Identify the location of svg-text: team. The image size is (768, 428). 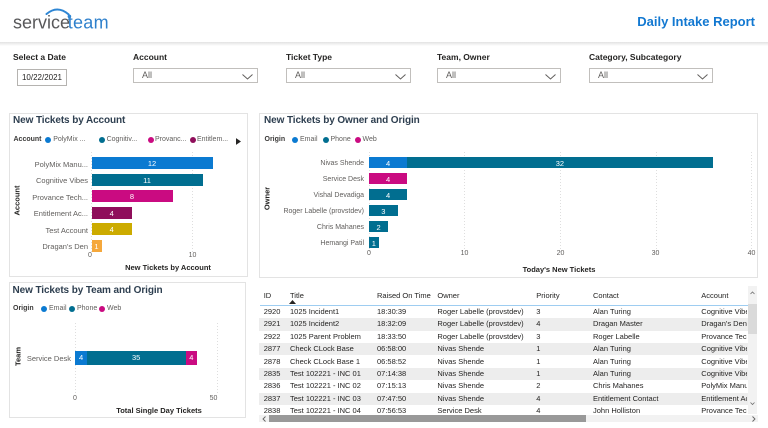
(88, 22).